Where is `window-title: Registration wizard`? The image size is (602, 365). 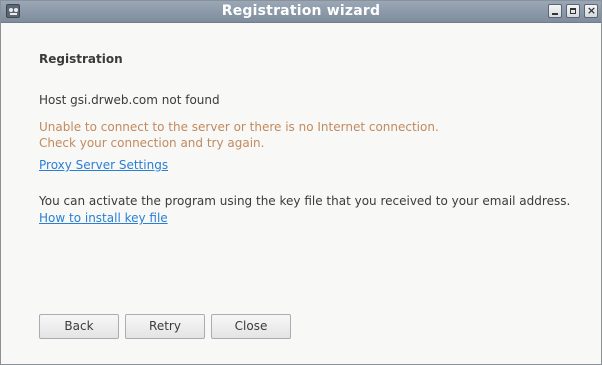 window-title: Registration wizard is located at coordinates (301, 11).